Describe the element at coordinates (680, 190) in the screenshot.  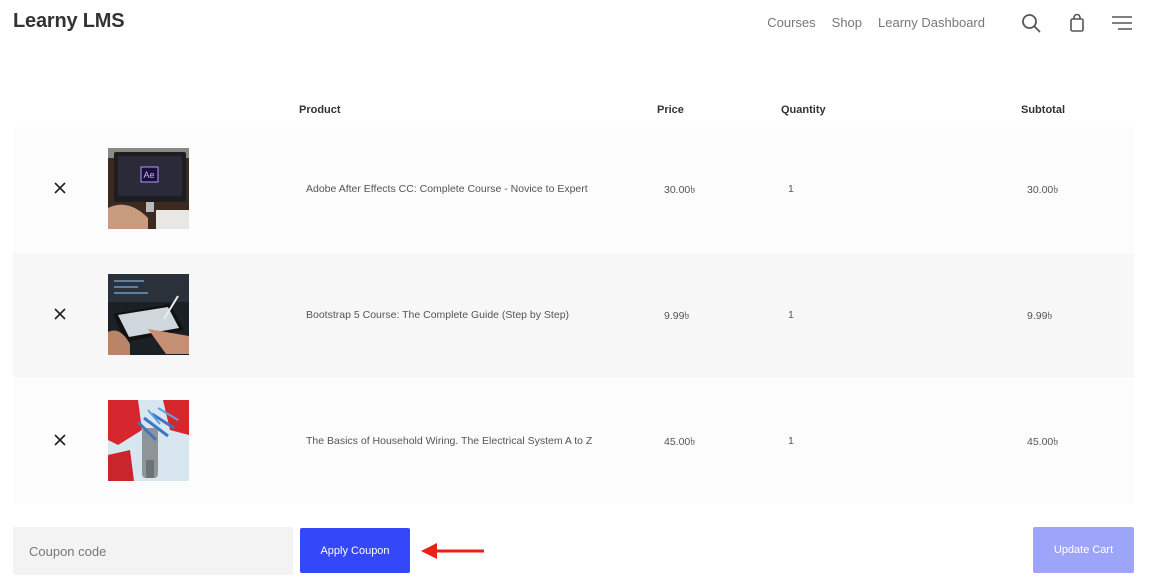
I see `product-price: 30.00৳` at that location.